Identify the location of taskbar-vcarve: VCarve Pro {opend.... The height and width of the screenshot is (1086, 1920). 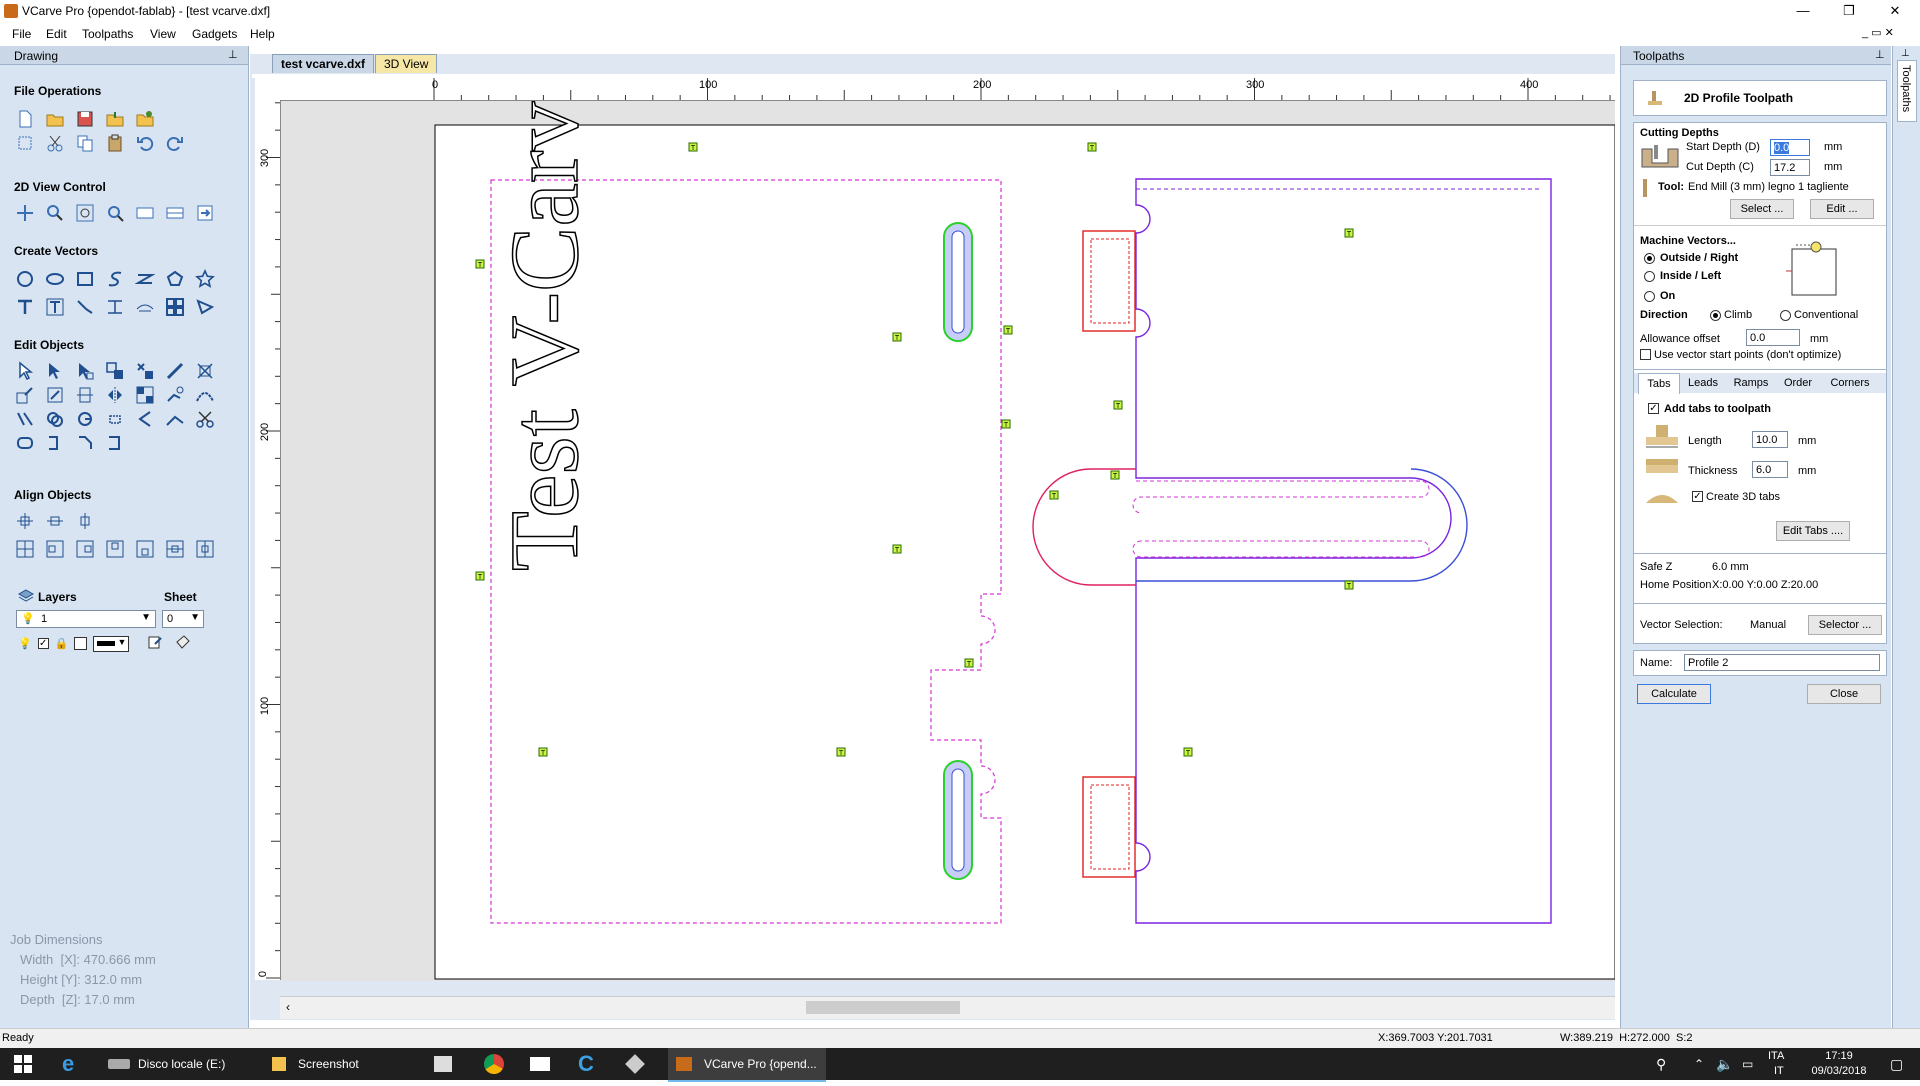
(747, 1065).